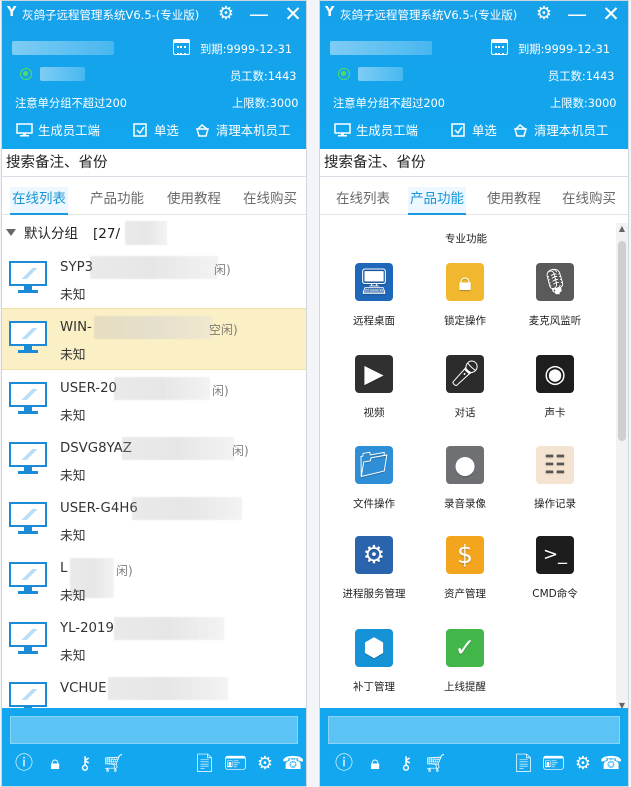 This screenshot has width=631, height=787. I want to click on scroll-up-icon: ▲, so click(622, 228).